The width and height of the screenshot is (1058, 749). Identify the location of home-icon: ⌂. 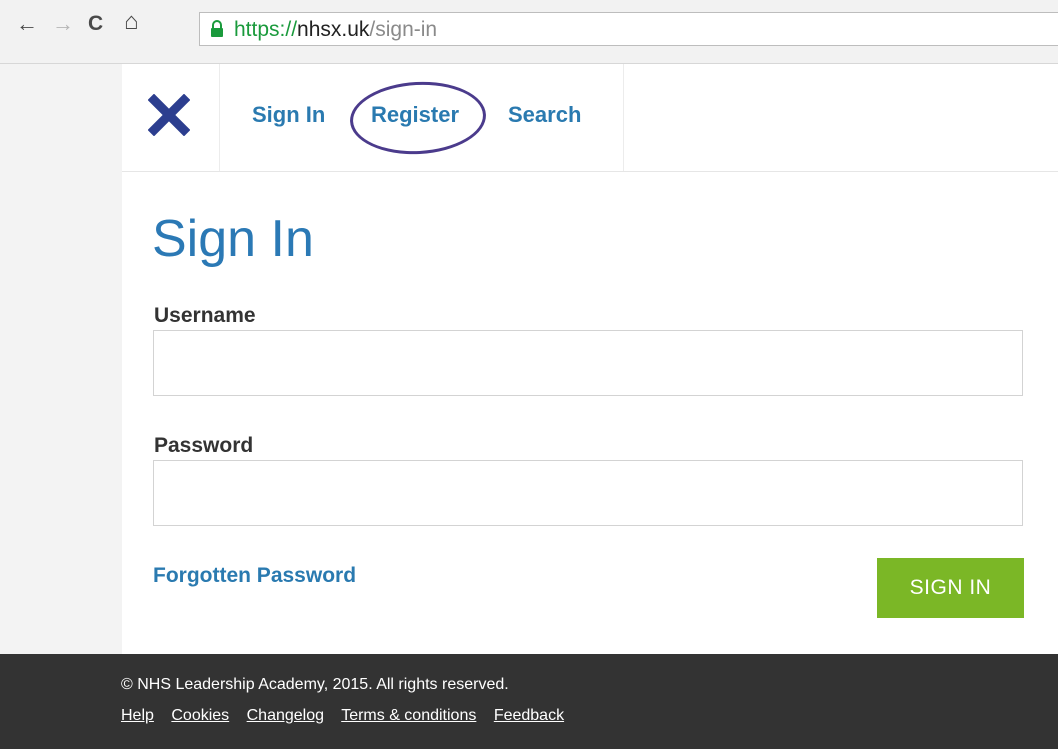
(131, 22).